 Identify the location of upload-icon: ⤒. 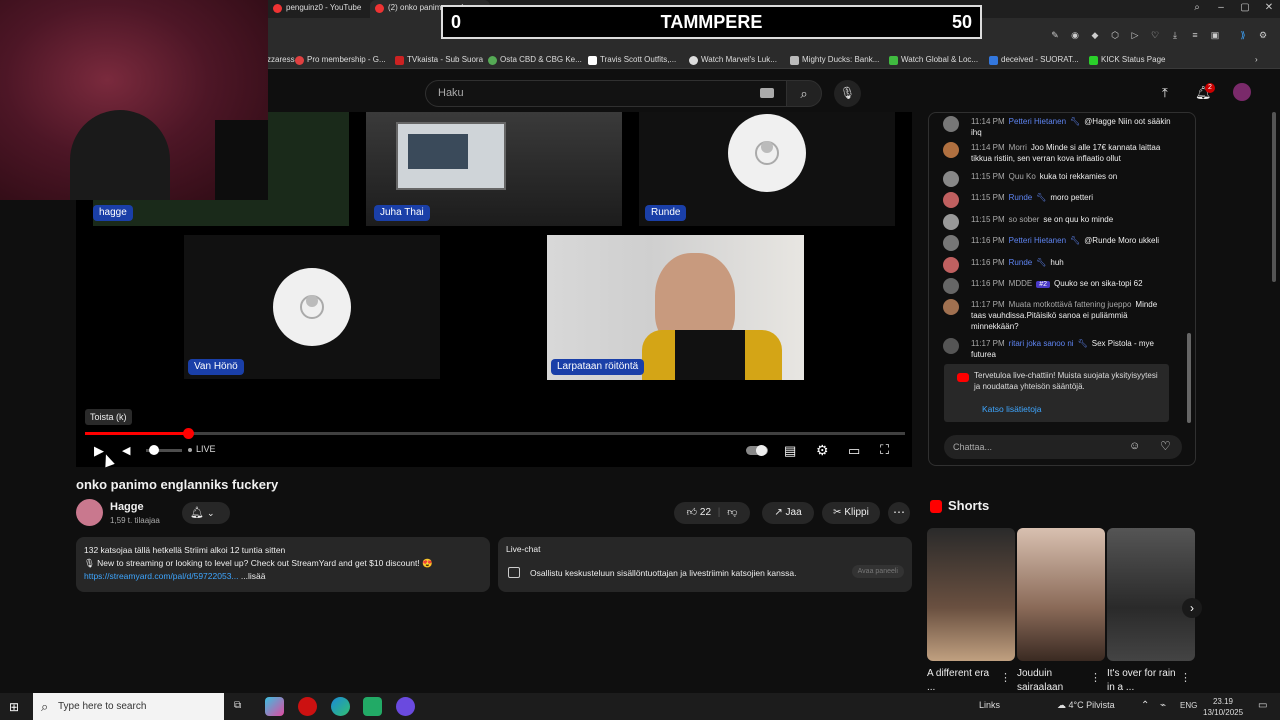
(1165, 93).